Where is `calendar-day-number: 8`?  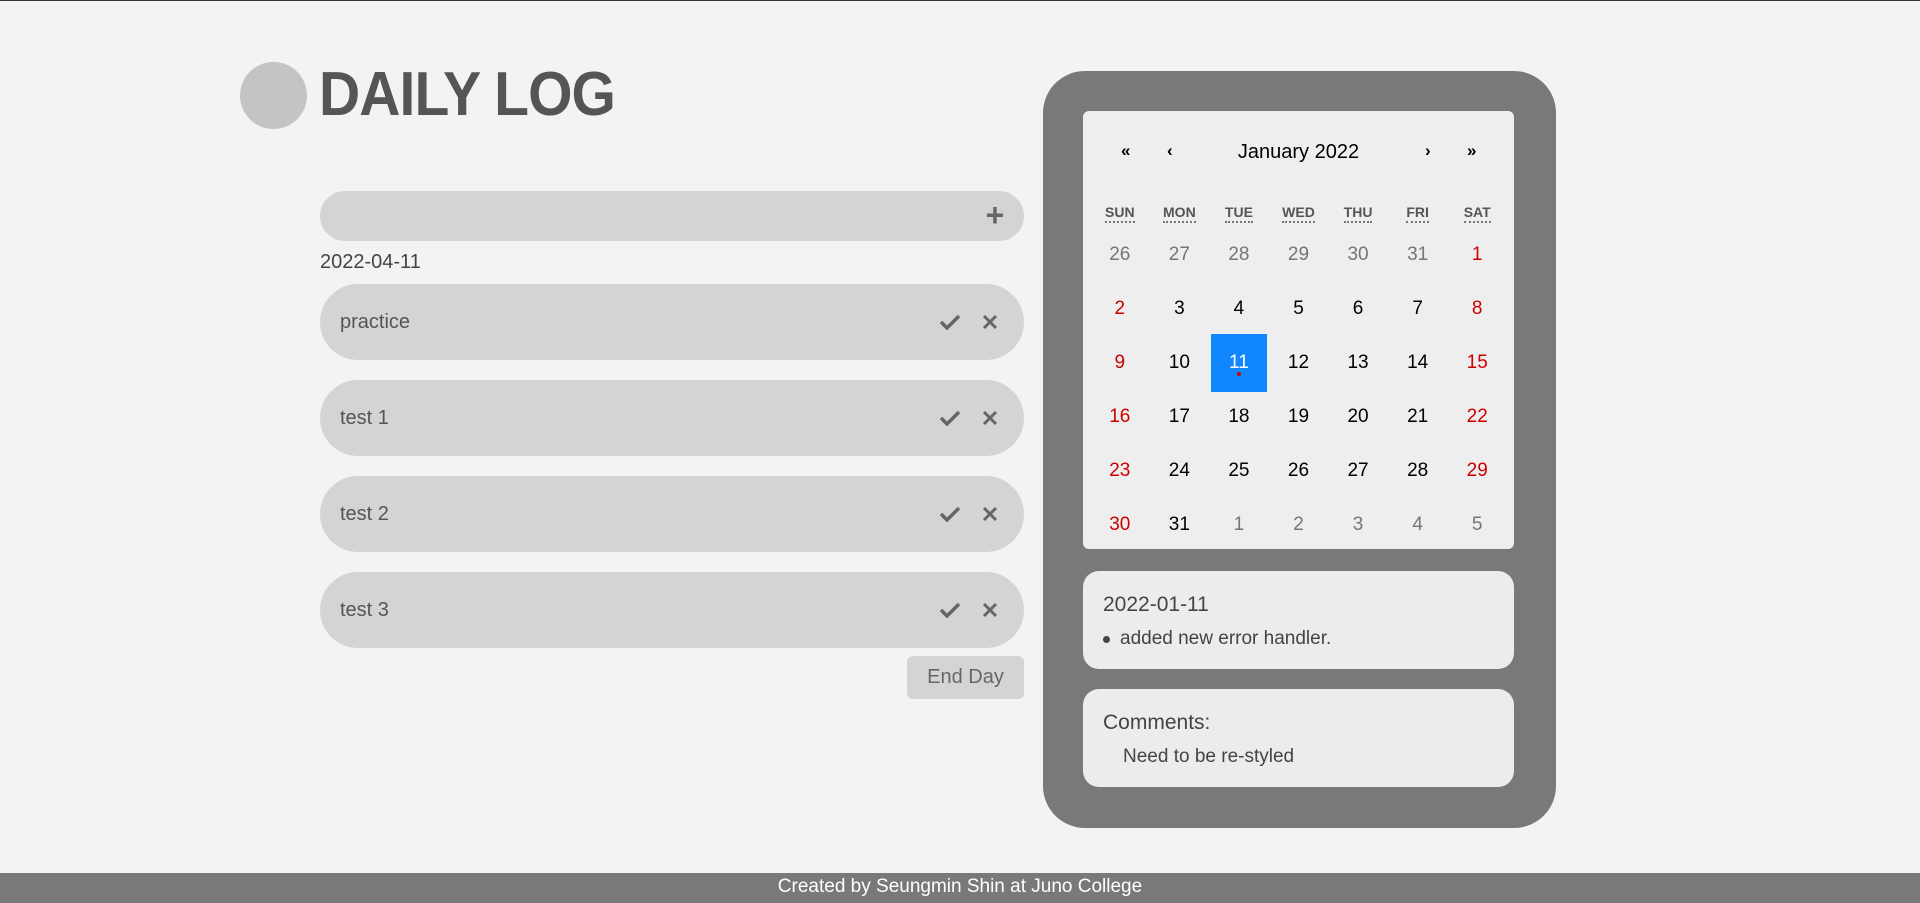 calendar-day-number: 8 is located at coordinates (1477, 308).